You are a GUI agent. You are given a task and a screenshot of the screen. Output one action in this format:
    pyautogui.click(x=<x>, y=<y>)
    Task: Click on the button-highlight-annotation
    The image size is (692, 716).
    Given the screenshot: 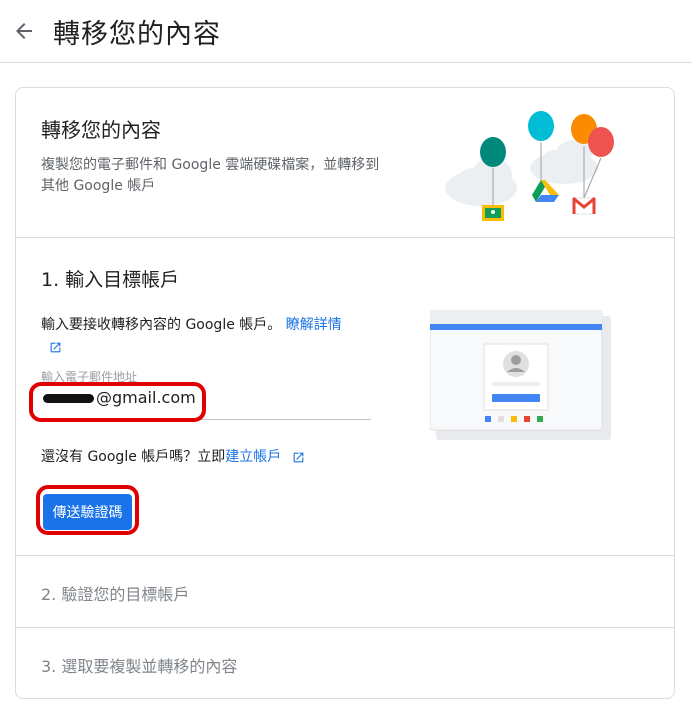 What is the action you would take?
    pyautogui.click(x=87, y=510)
    